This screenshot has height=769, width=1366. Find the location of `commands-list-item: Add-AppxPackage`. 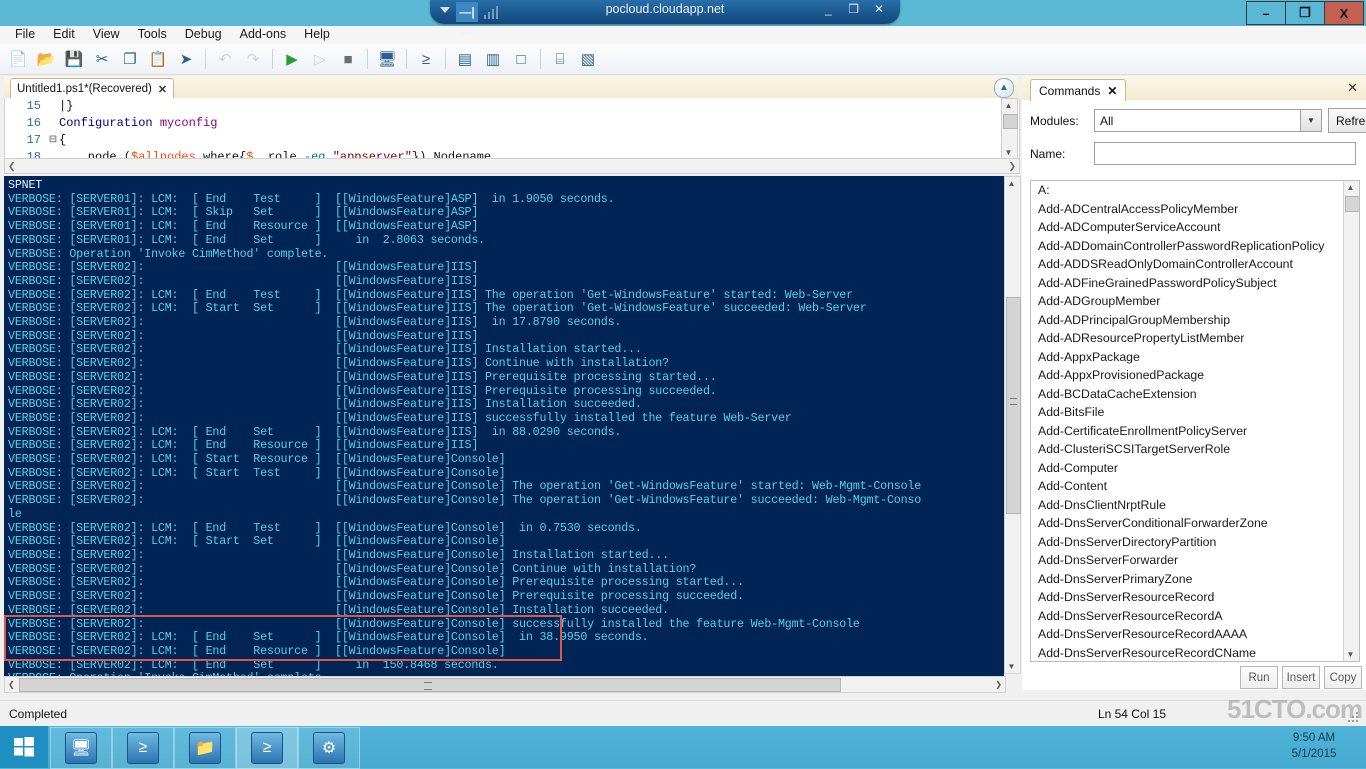

commands-list-item: Add-AppxPackage is located at coordinates (1195, 357).